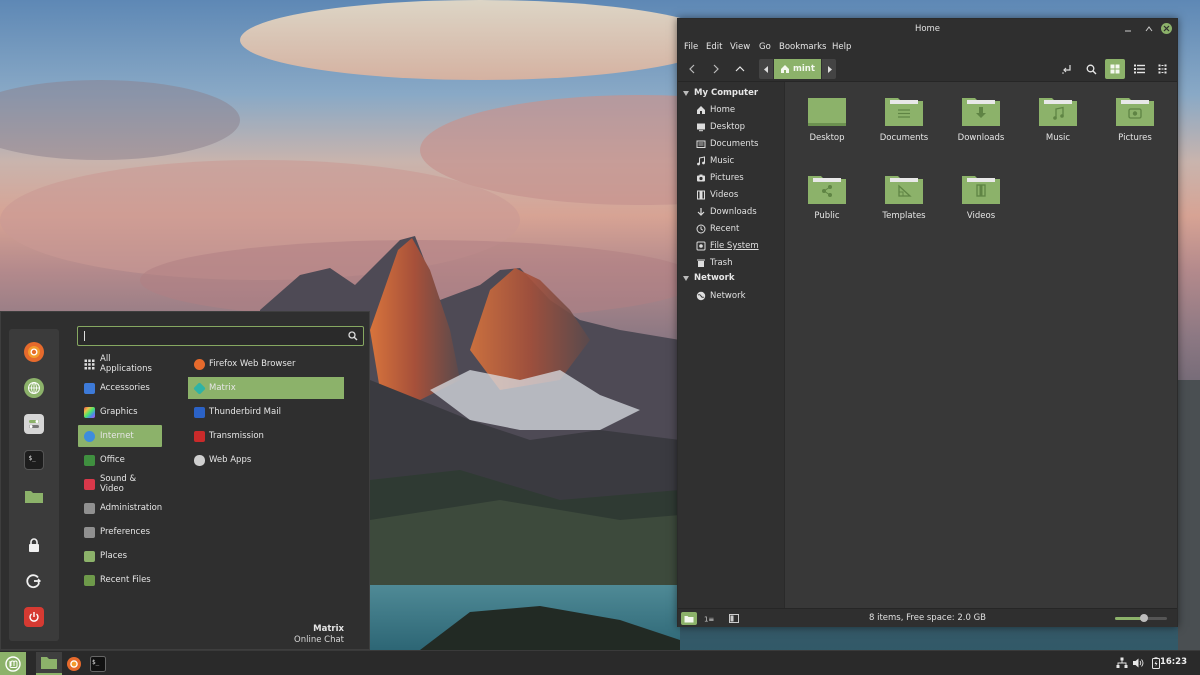  What do you see at coordinates (266, 388) in the screenshot?
I see `app-matrix: Matrix` at bounding box center [266, 388].